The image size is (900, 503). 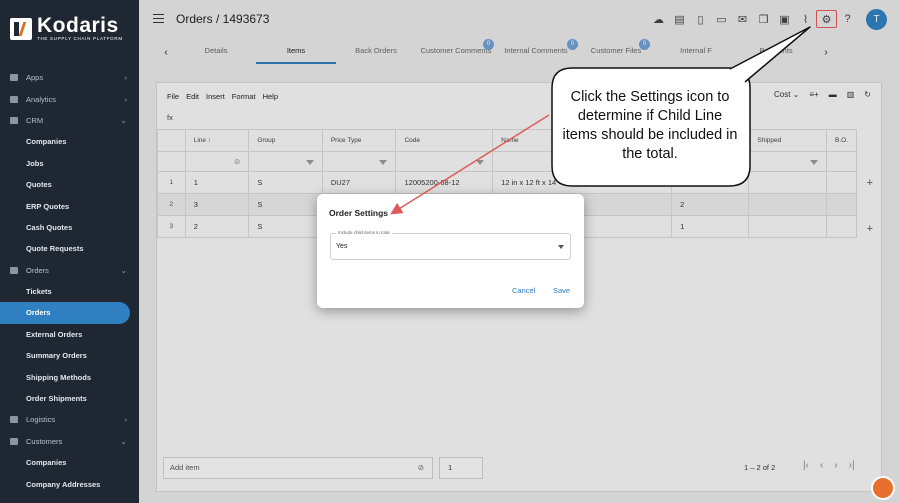 What do you see at coordinates (561, 290) in the screenshot?
I see `save-button: Save` at bounding box center [561, 290].